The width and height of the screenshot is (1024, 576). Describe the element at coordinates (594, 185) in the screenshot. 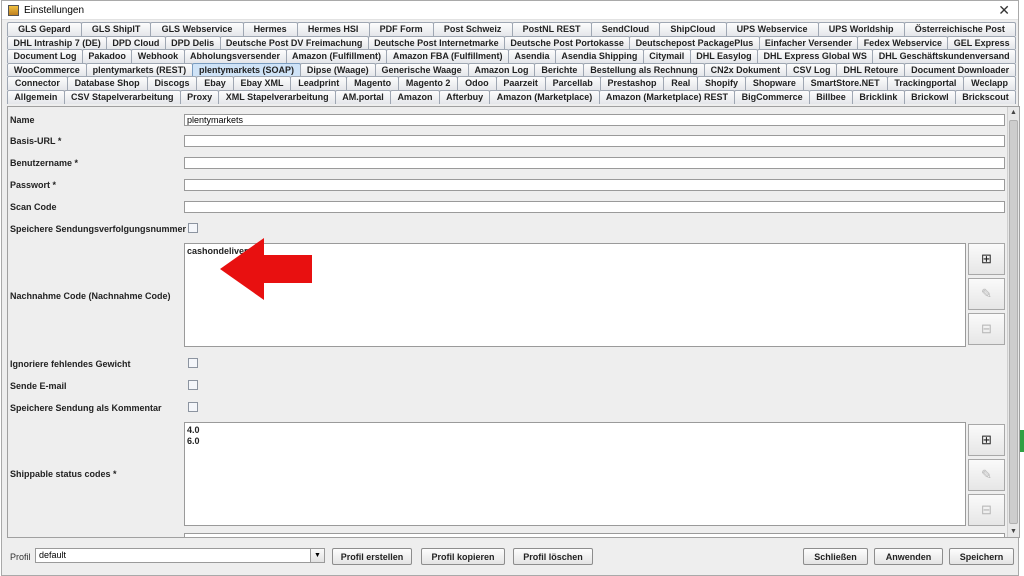

I see `passwort-field` at that location.